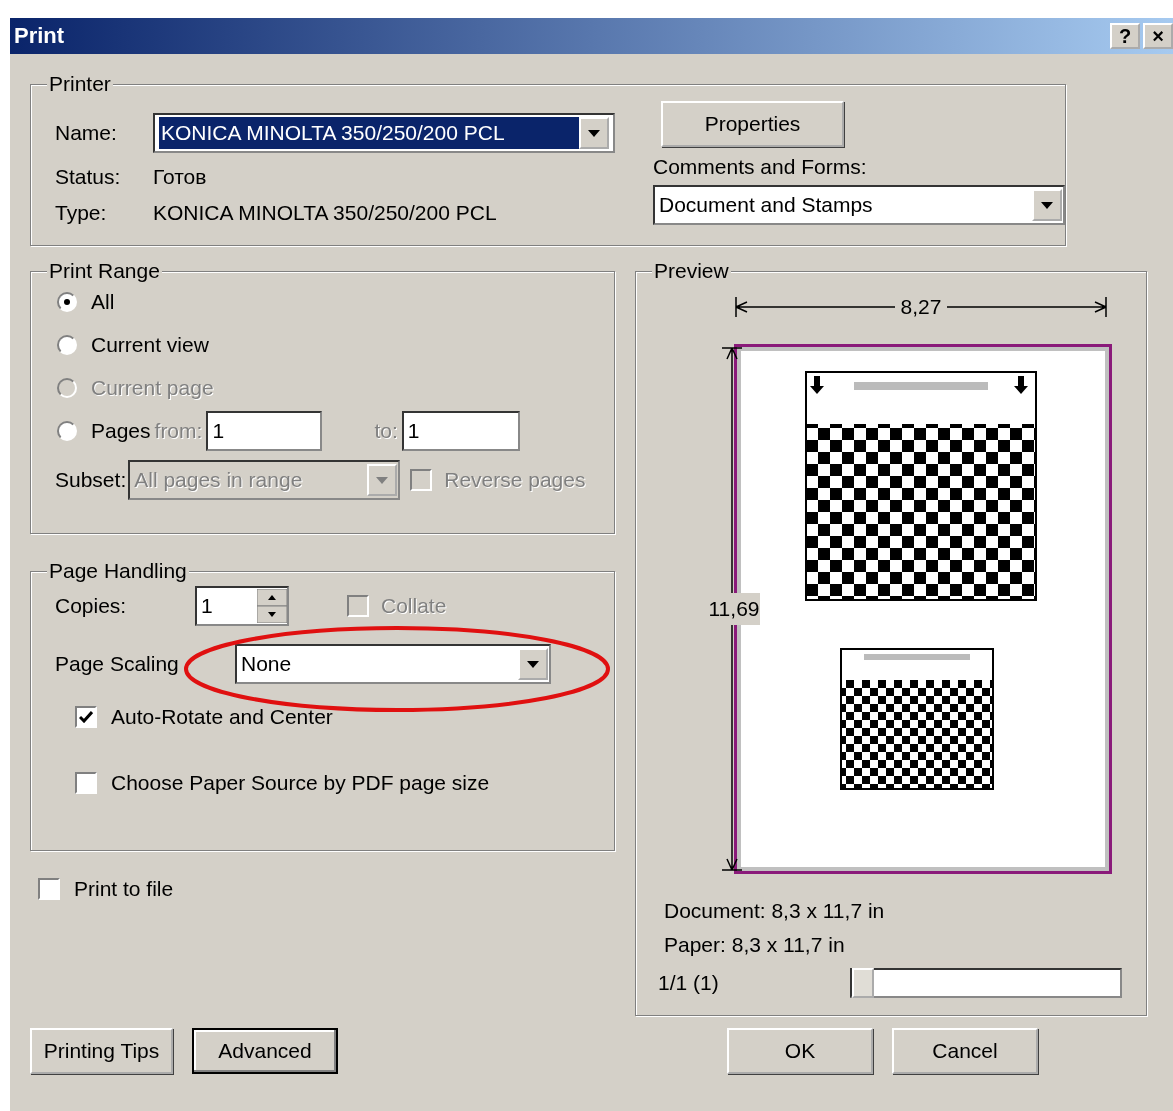 The image size is (1173, 1111). What do you see at coordinates (118, 570) in the screenshot?
I see `group-title: Page Handling` at bounding box center [118, 570].